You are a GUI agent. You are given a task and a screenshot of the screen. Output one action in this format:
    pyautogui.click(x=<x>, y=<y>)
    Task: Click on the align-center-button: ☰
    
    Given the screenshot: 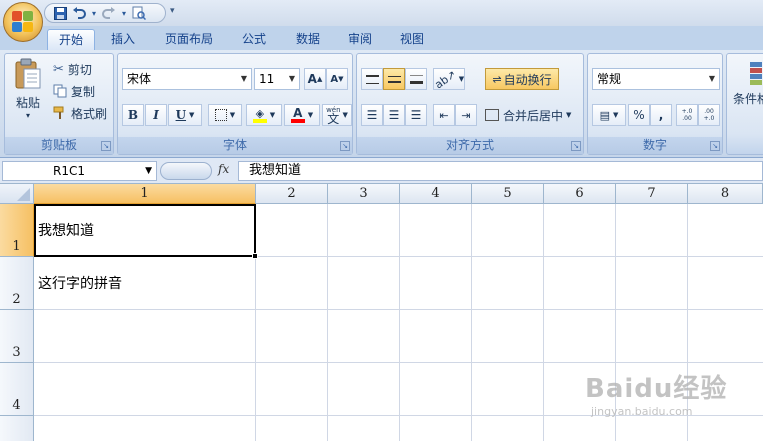 What is the action you would take?
    pyautogui.click(x=394, y=115)
    